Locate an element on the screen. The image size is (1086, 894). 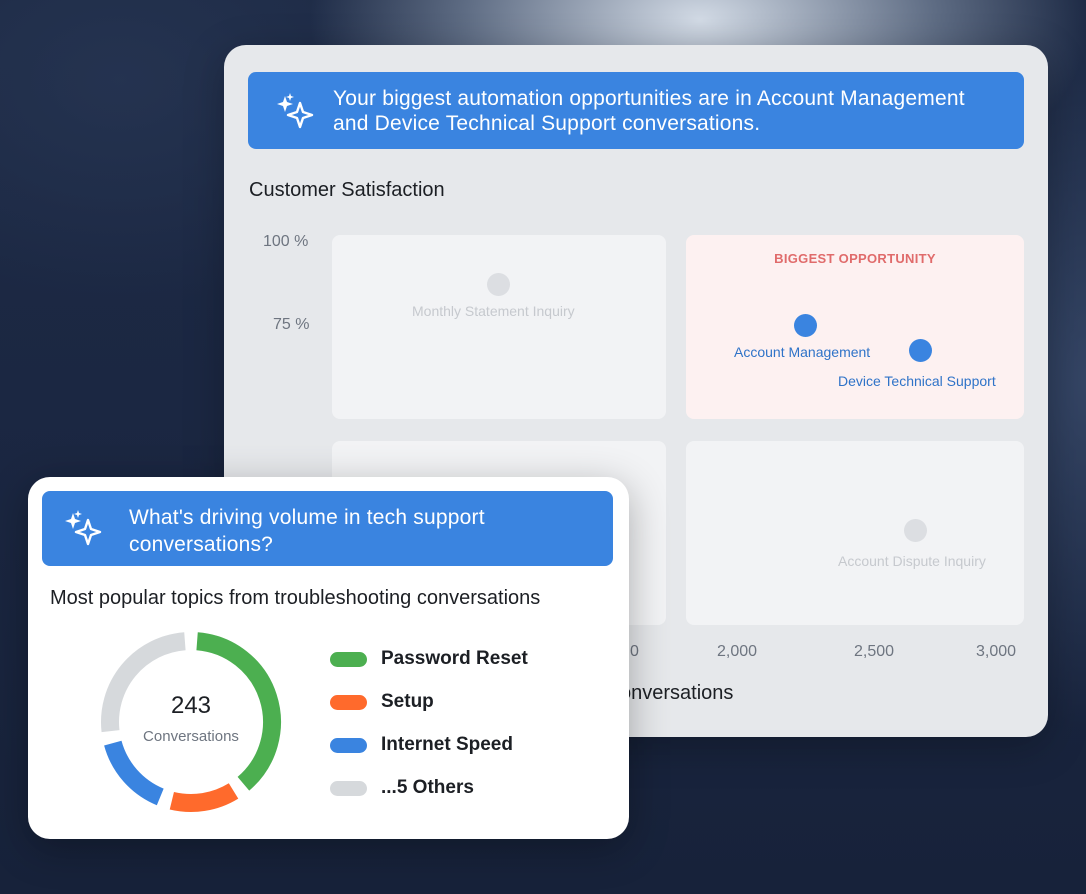
legend-label: Password Reset is located at coordinates (454, 658).